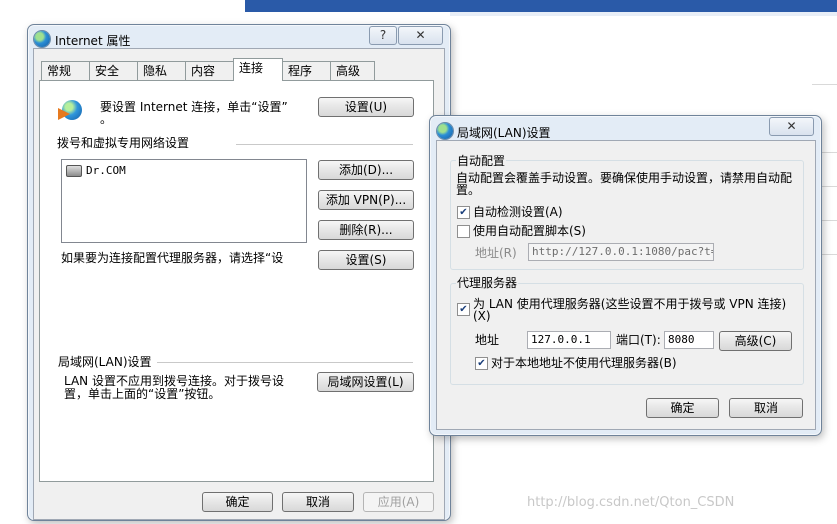 This screenshot has height=524, width=837. Describe the element at coordinates (366, 260) in the screenshot. I see `connection-settings-button: 设置(S)` at that location.